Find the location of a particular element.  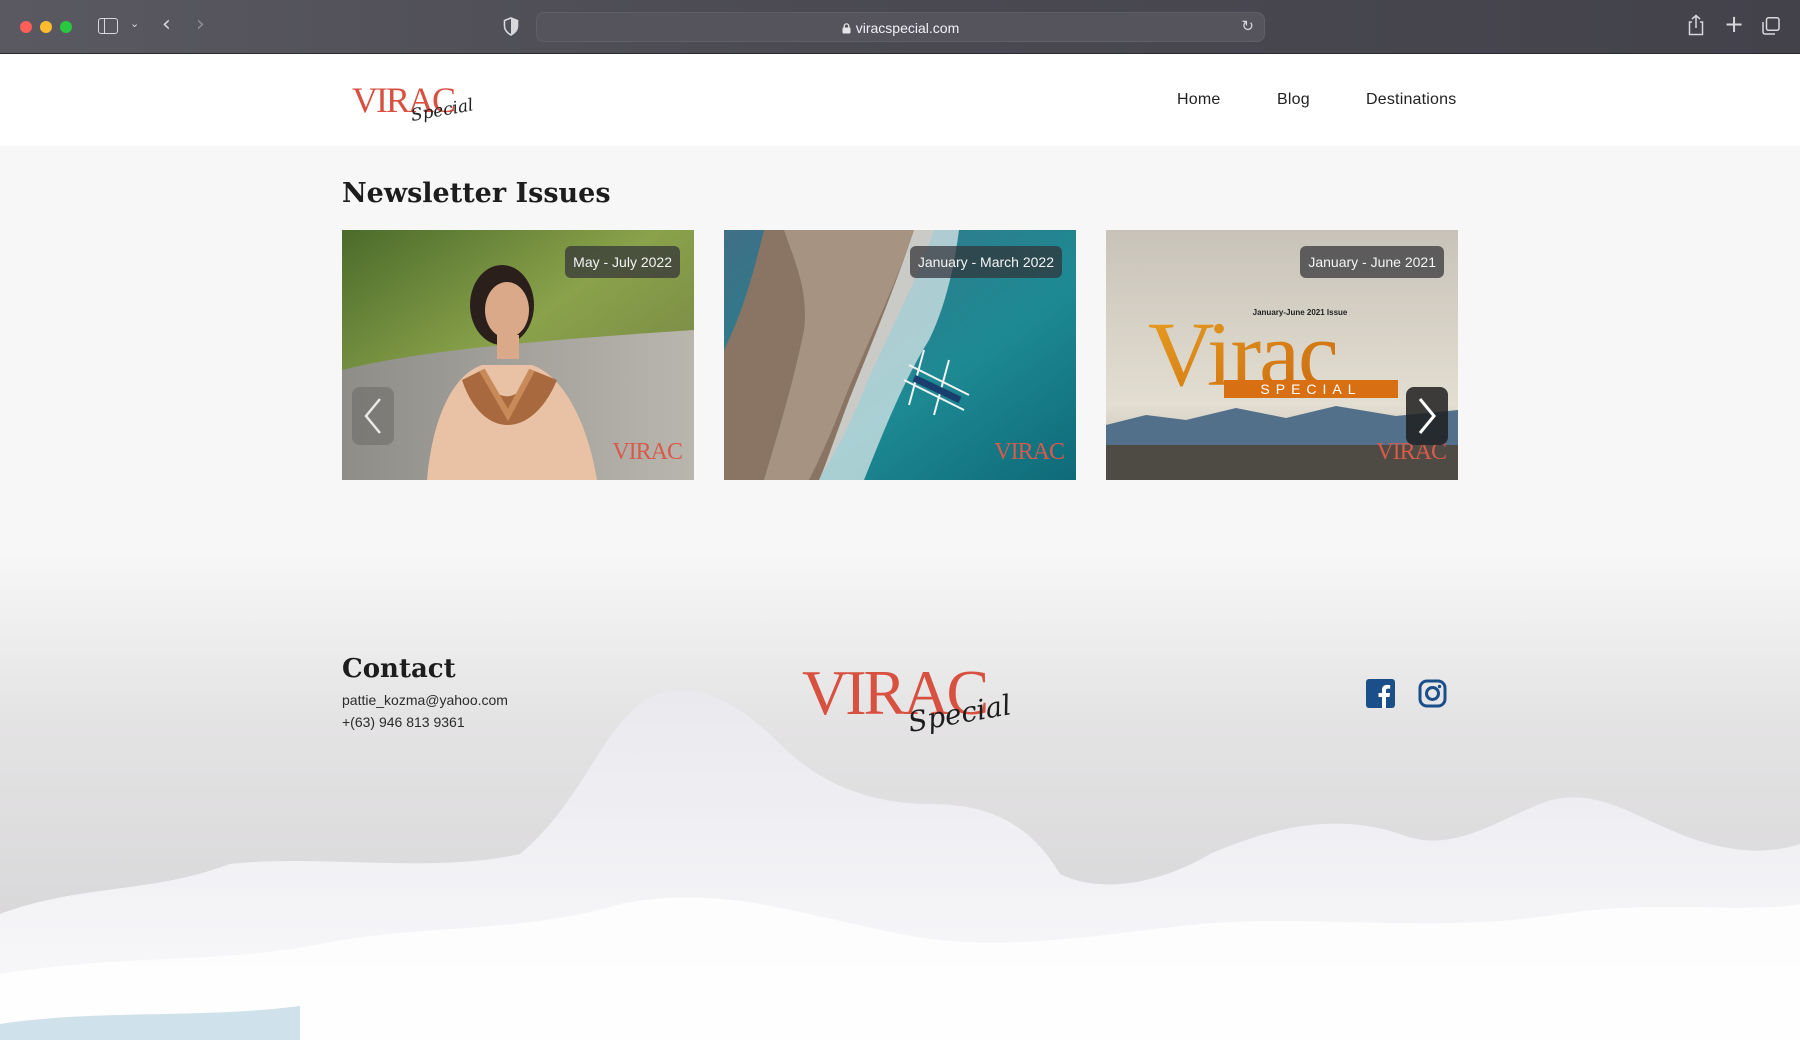

facebook-icon is located at coordinates (1380, 693).